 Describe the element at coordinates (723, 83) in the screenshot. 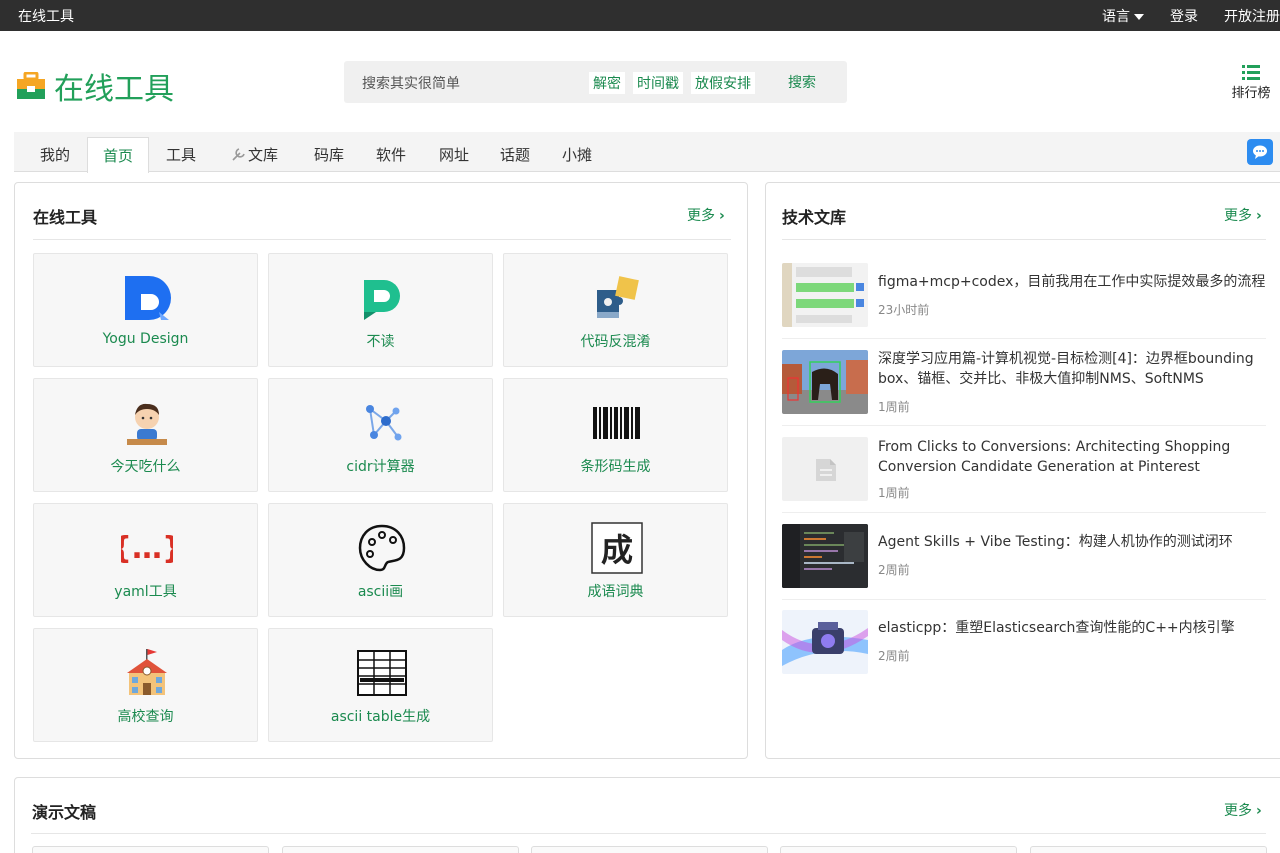

I see `quick-link-holiday: 放假安排` at that location.